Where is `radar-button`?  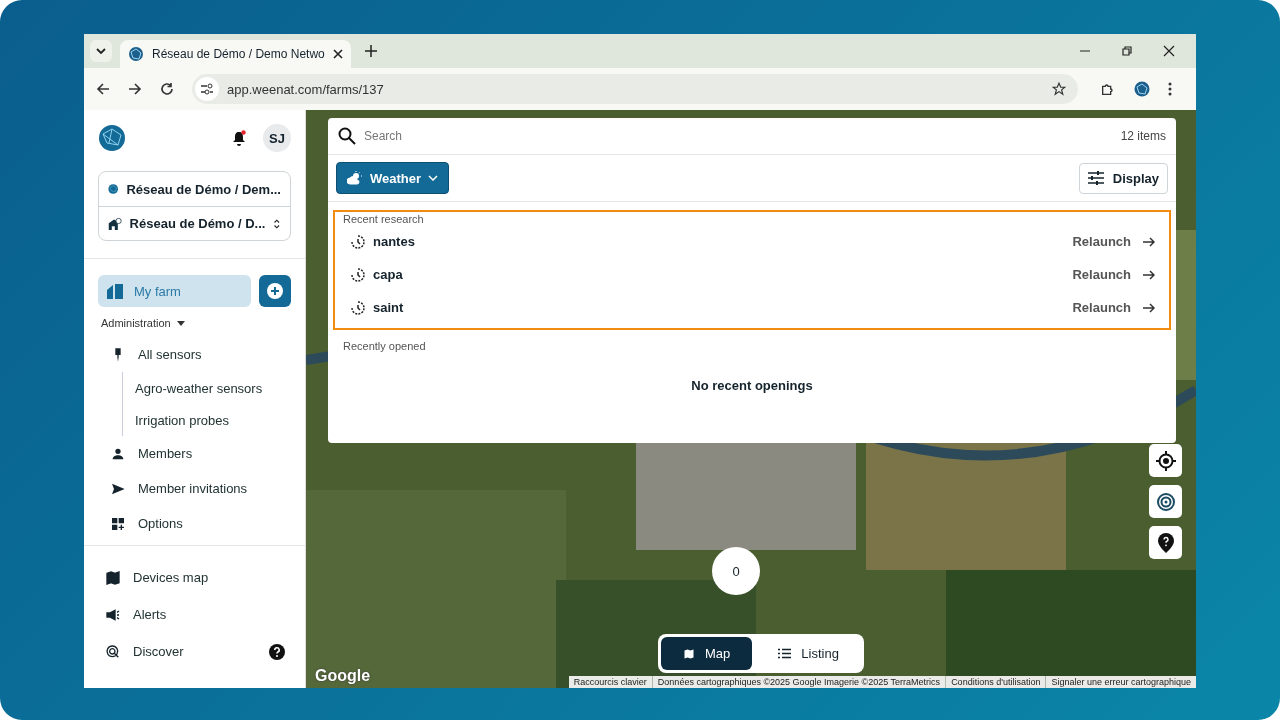 radar-button is located at coordinates (1165, 501).